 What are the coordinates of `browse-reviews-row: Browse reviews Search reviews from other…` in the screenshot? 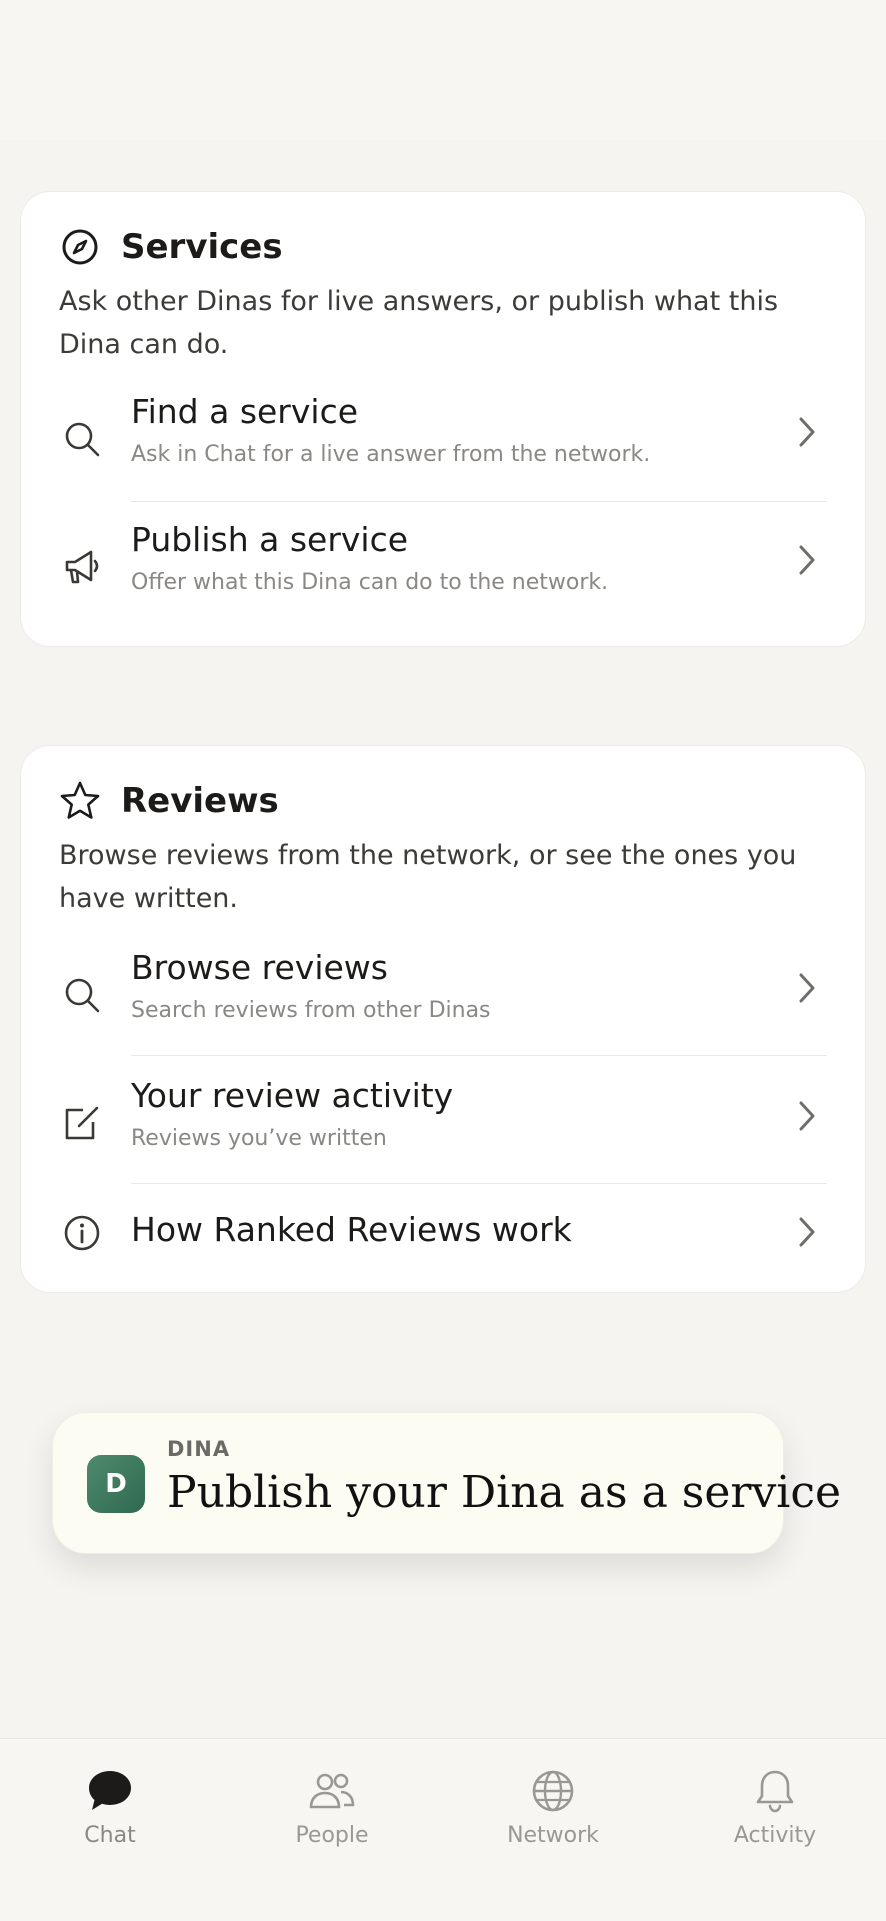 It's located at (444, 995).